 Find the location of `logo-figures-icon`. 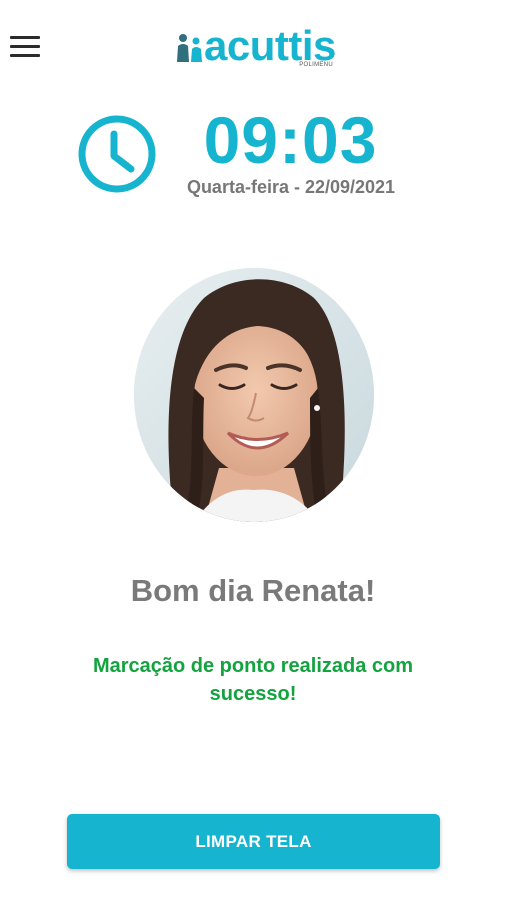

logo-figures-icon is located at coordinates (189, 48).